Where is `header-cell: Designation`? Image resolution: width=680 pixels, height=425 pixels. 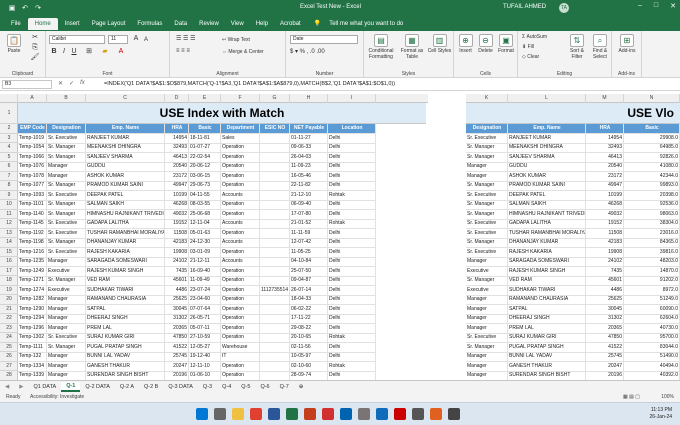
header-cell: Designation is located at coordinates (487, 128).